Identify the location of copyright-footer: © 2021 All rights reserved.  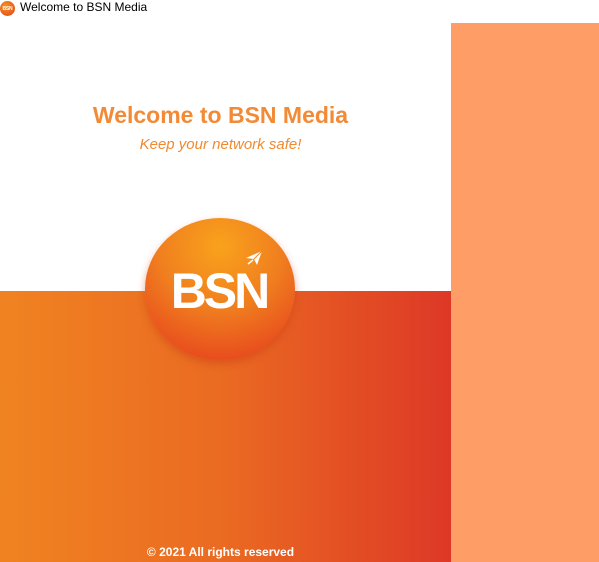
(220, 552).